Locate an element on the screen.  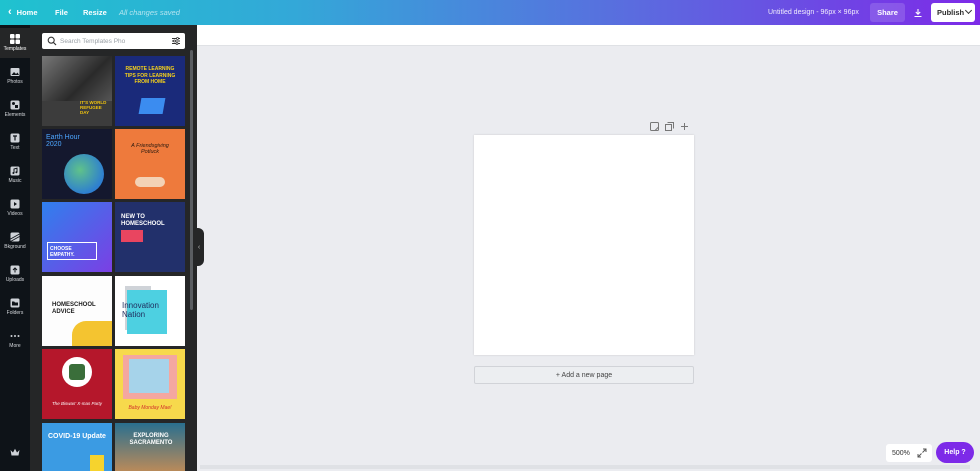
publish-button: Publish is located at coordinates (953, 12).